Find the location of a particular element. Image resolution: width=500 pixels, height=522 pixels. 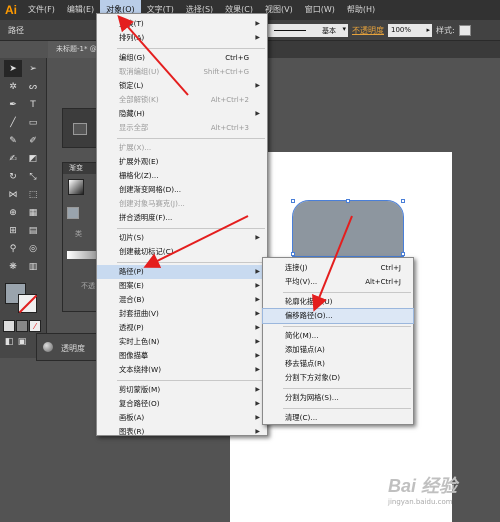

color-mode-icon is located at coordinates (9, 326).